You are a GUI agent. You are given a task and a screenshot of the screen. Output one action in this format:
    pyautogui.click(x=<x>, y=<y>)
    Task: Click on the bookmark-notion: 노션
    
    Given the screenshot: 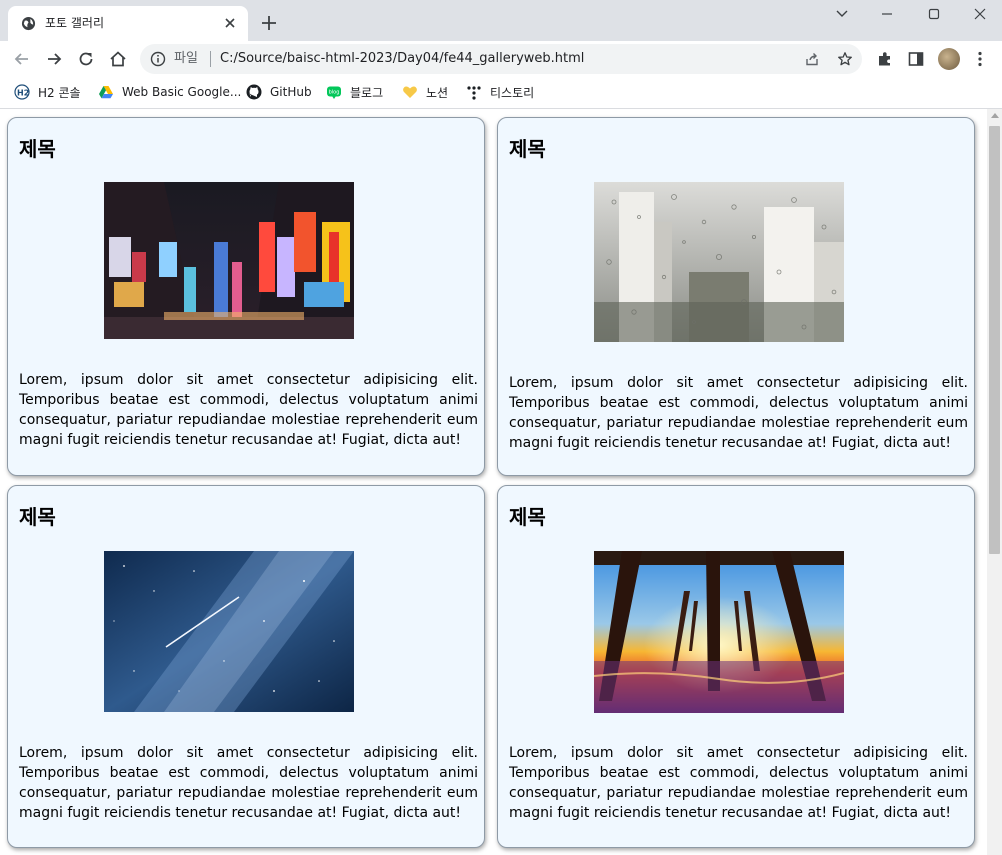 What is the action you would take?
    pyautogui.click(x=425, y=92)
    